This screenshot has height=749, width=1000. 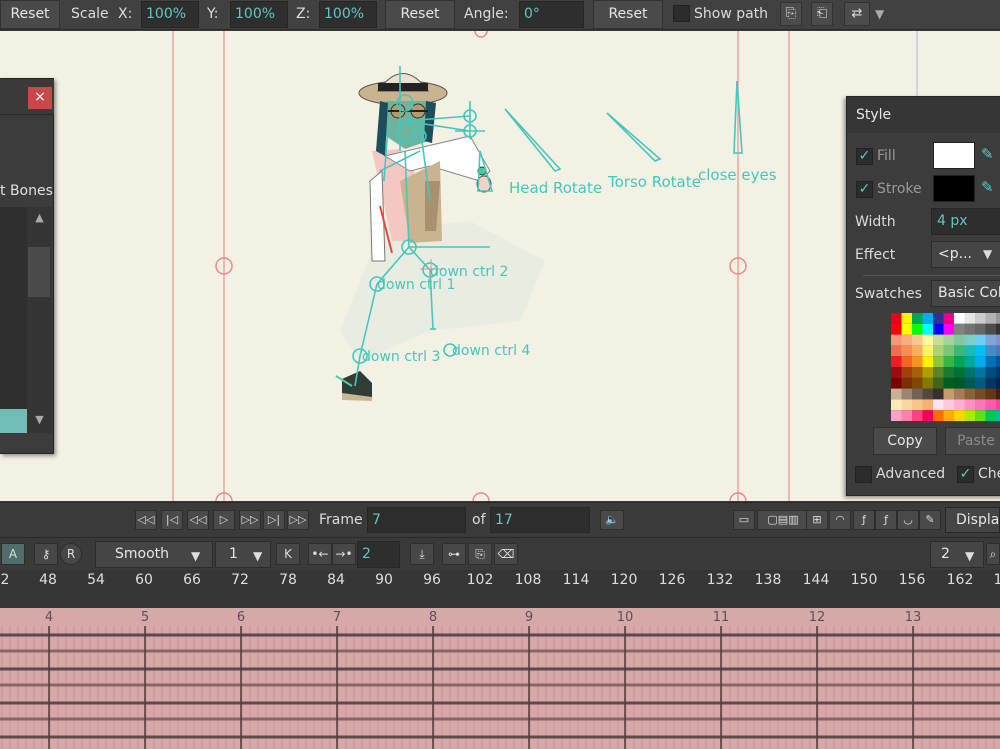 I want to click on scale-y-field: 100%, so click(x=259, y=14).